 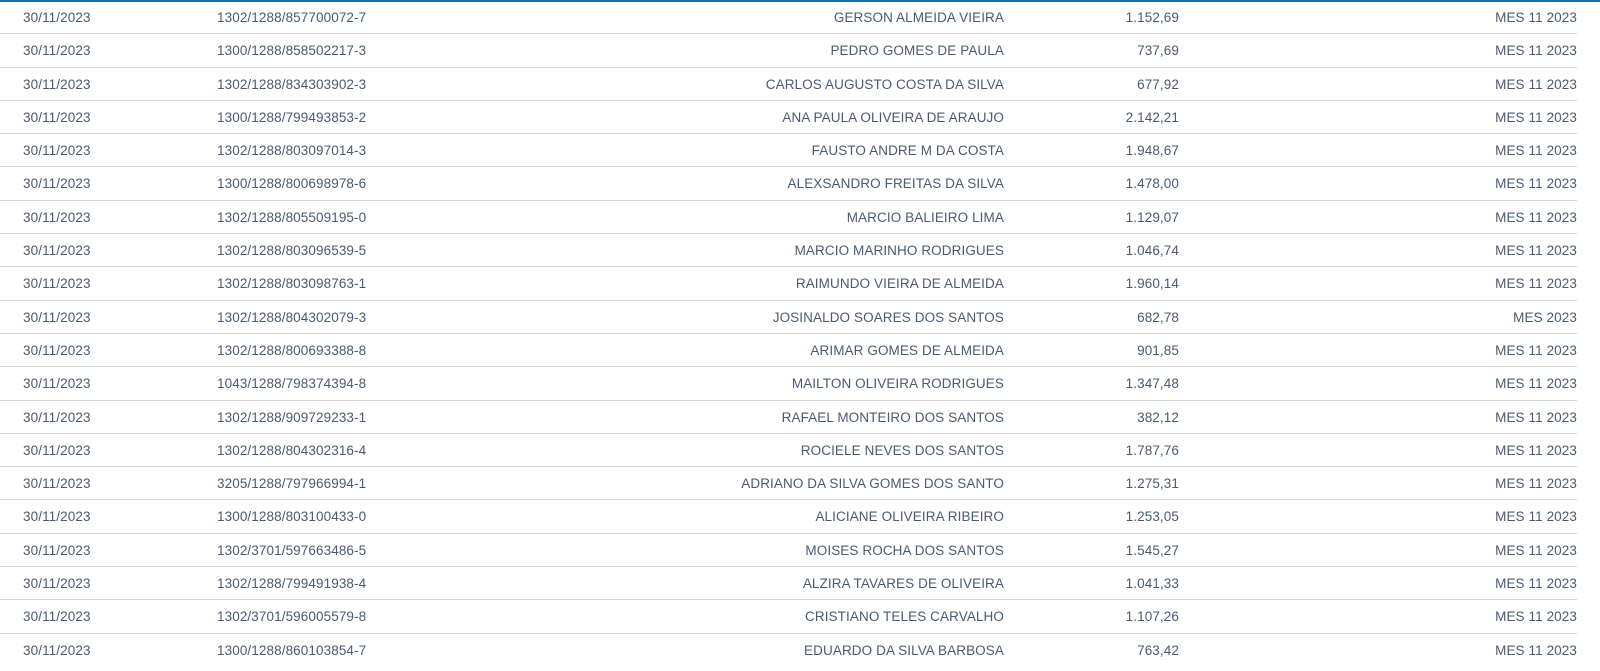 What do you see at coordinates (1152, 17) in the screenshot?
I see `amount-cell: 1.152,69` at bounding box center [1152, 17].